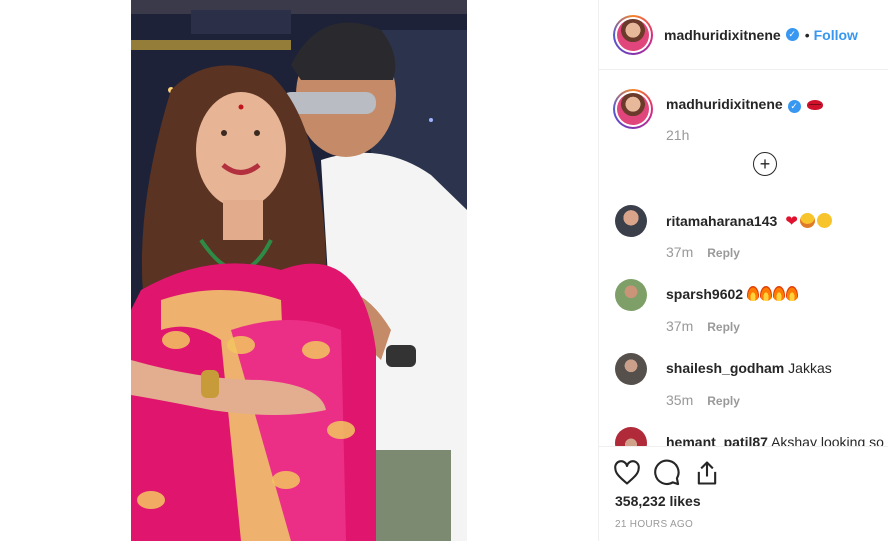  I want to click on author-username: madhuridixitnene, so click(722, 35).